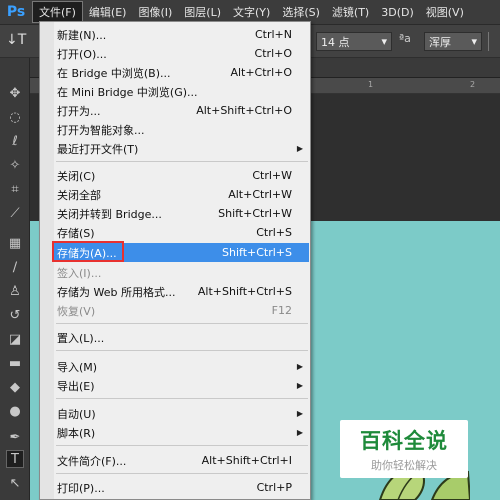 Image resolution: width=500 pixels, height=500 pixels. What do you see at coordinates (281, 310) in the screenshot?
I see `menu-item-shortcut: F12` at bounding box center [281, 310].